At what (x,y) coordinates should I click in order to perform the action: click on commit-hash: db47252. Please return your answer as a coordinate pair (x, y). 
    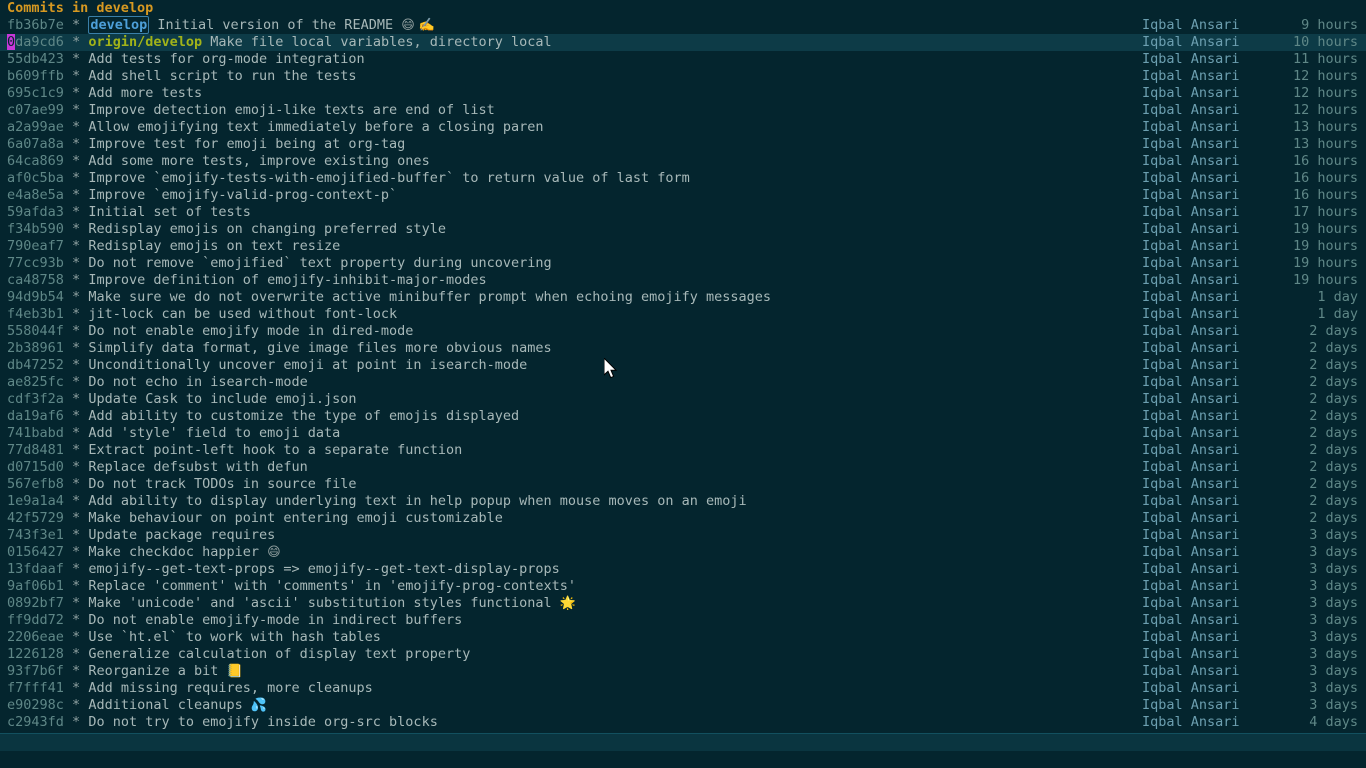
    Looking at the image, I should click on (35, 365).